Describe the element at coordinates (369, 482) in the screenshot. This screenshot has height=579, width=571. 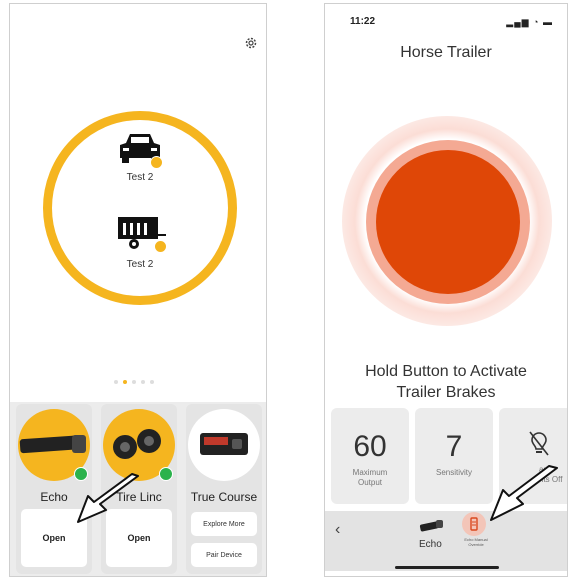
I see `tile-label-line: Output` at that location.